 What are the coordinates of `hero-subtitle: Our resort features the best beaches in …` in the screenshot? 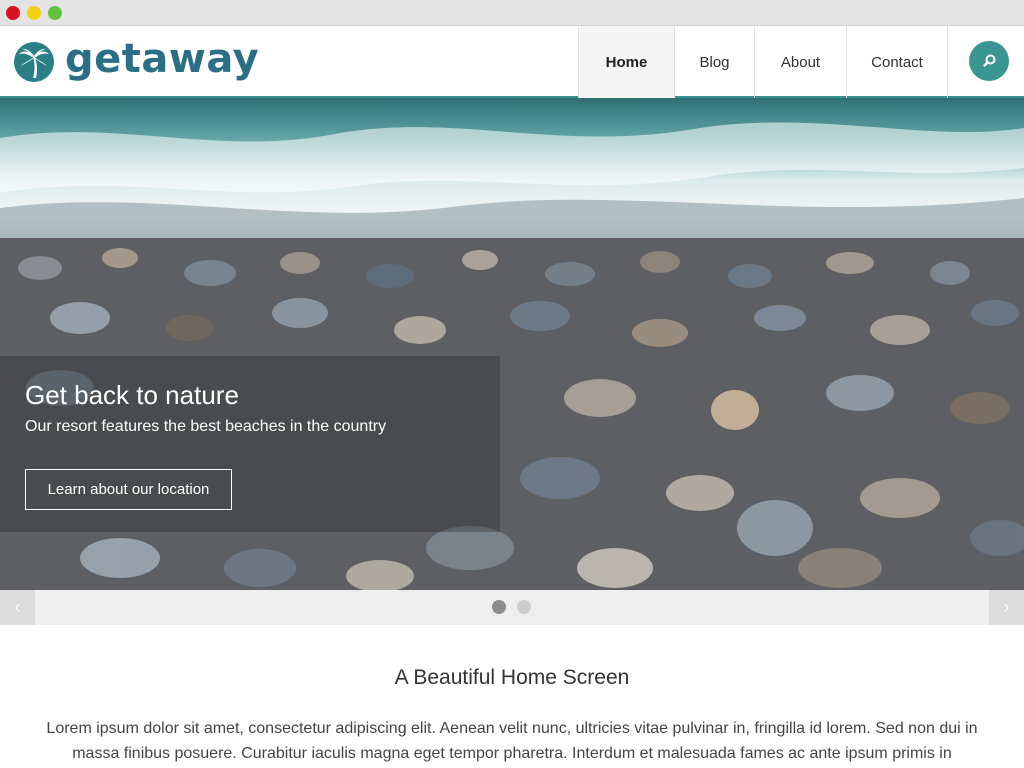 It's located at (206, 426).